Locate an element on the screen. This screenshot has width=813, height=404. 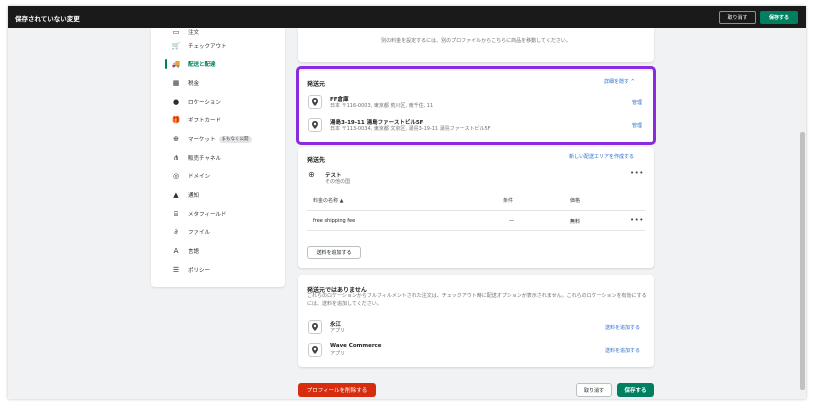
location-name: Wave Commerce is located at coordinates (356, 346).